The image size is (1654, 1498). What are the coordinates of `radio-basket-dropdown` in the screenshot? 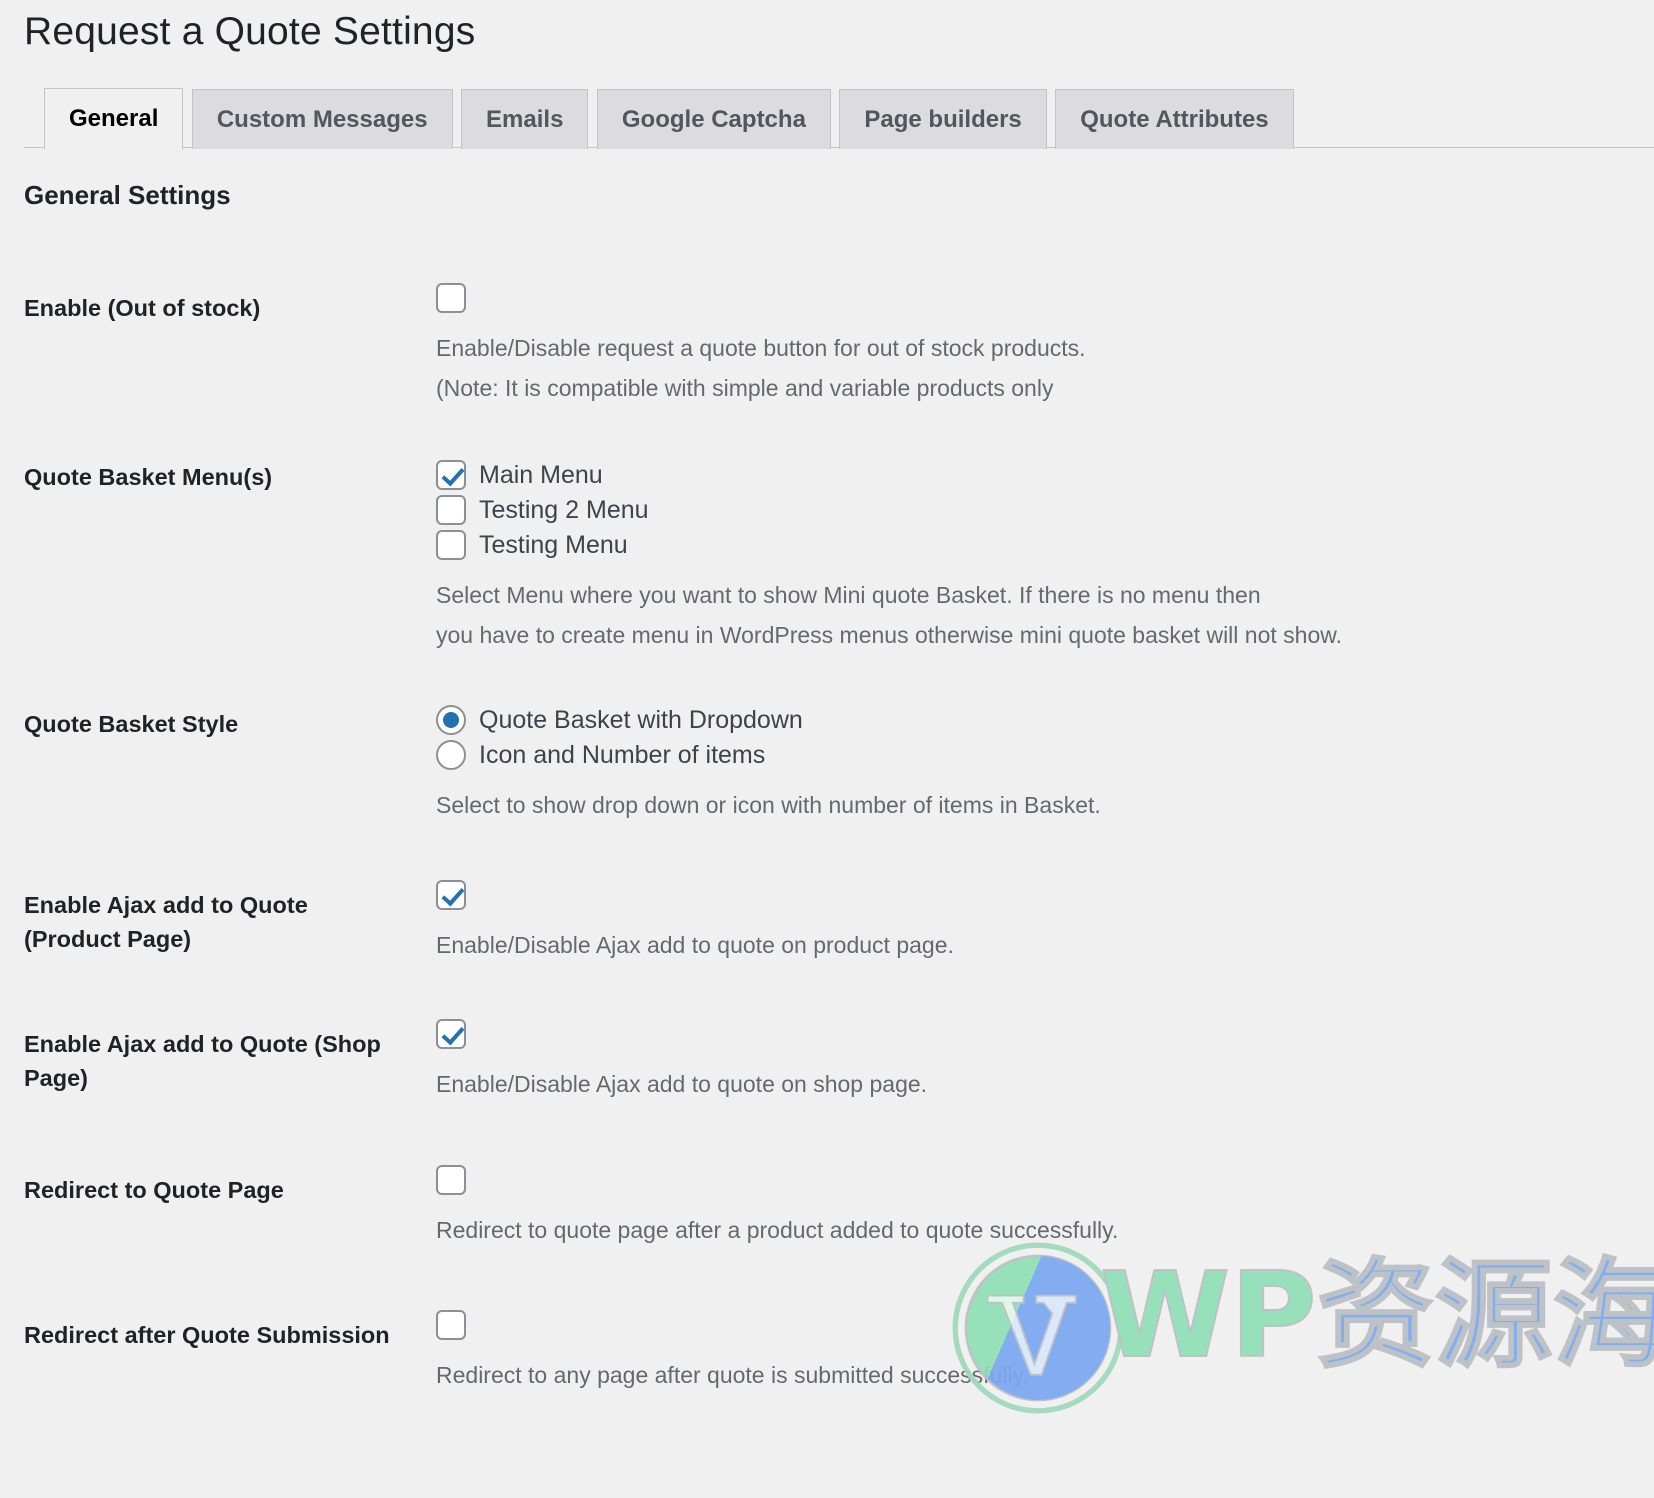 It's located at (451, 720).